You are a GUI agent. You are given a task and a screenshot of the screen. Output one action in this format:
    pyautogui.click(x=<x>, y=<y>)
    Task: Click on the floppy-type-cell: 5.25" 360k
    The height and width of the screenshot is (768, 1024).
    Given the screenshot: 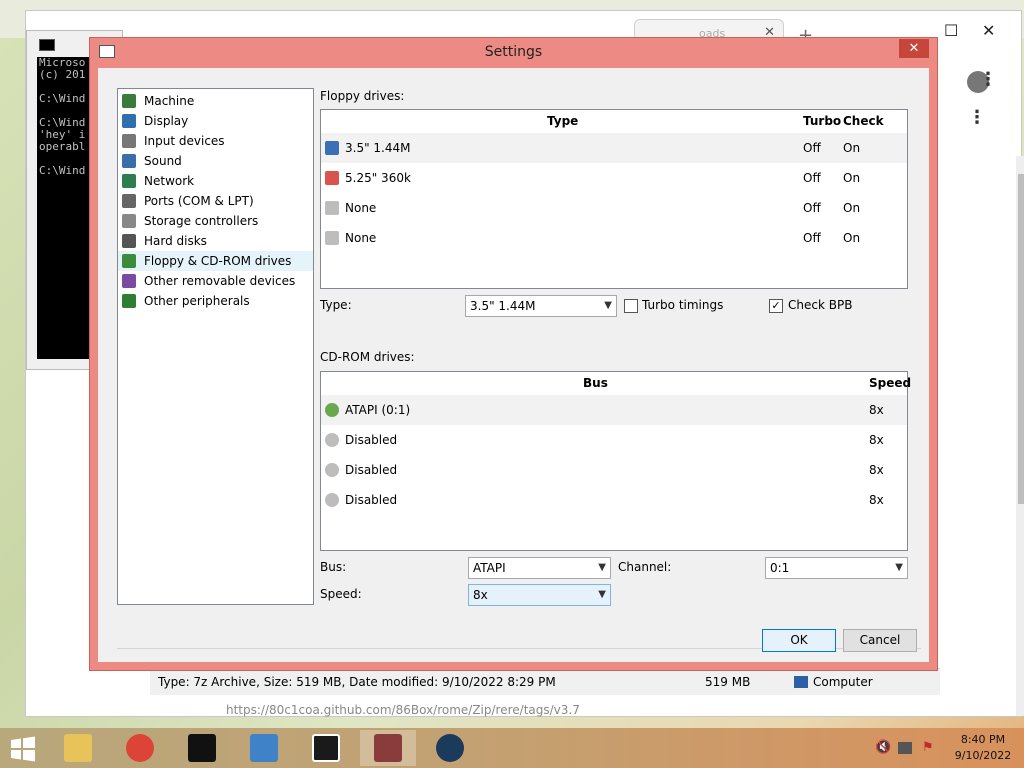 What is the action you would take?
    pyautogui.click(x=378, y=178)
    